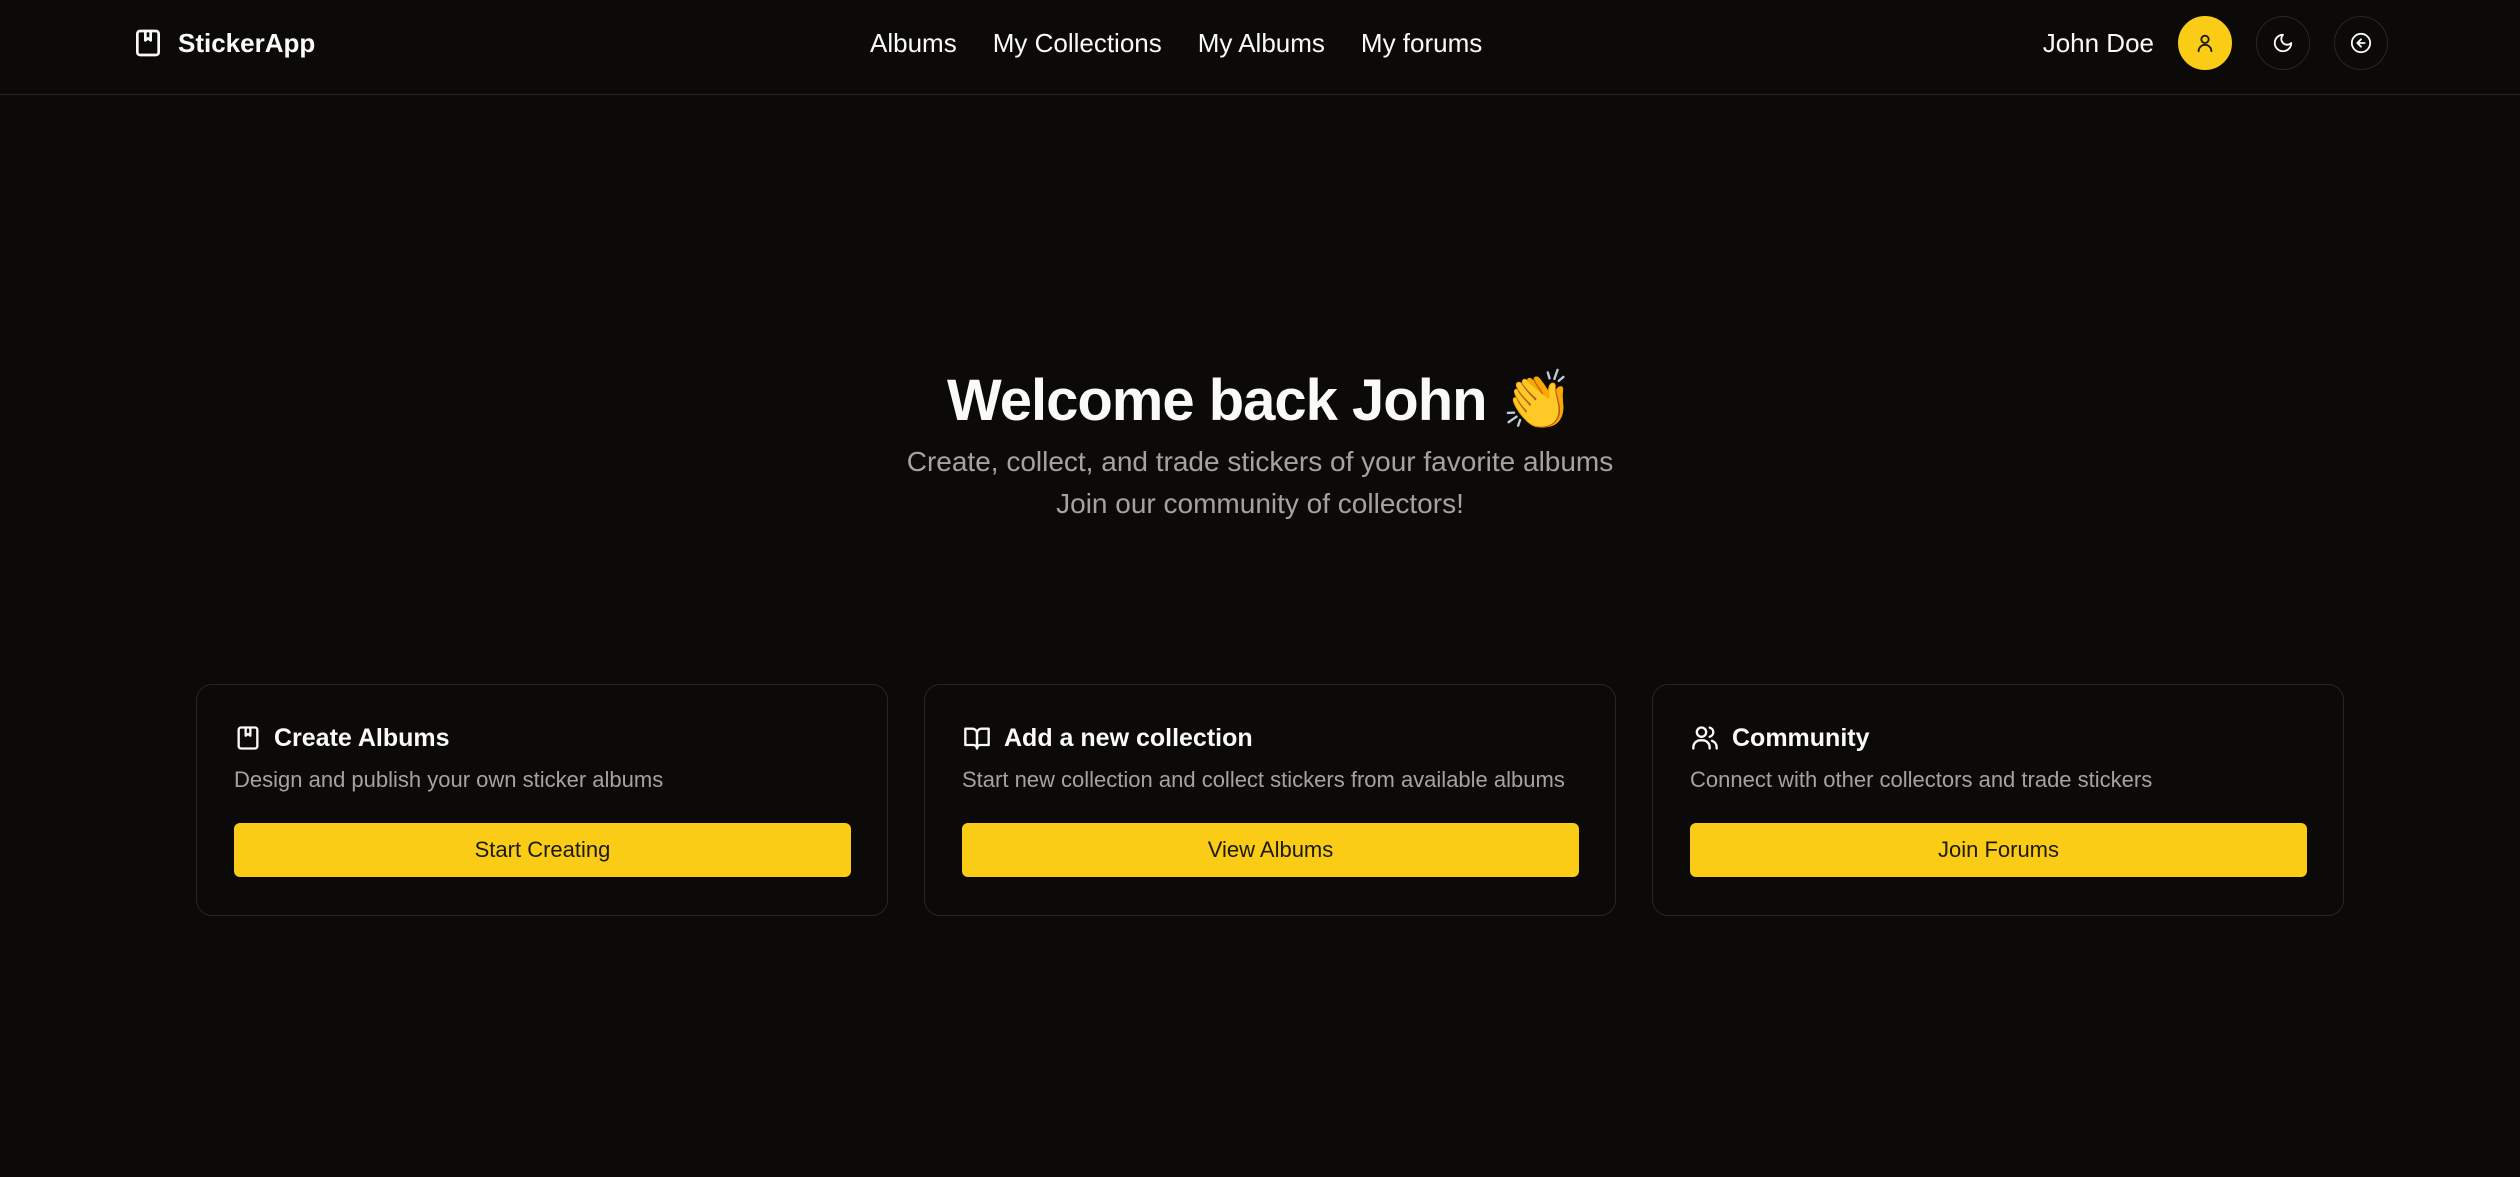 The height and width of the screenshot is (1177, 2520). I want to click on user-name: John Doe, so click(2098, 42).